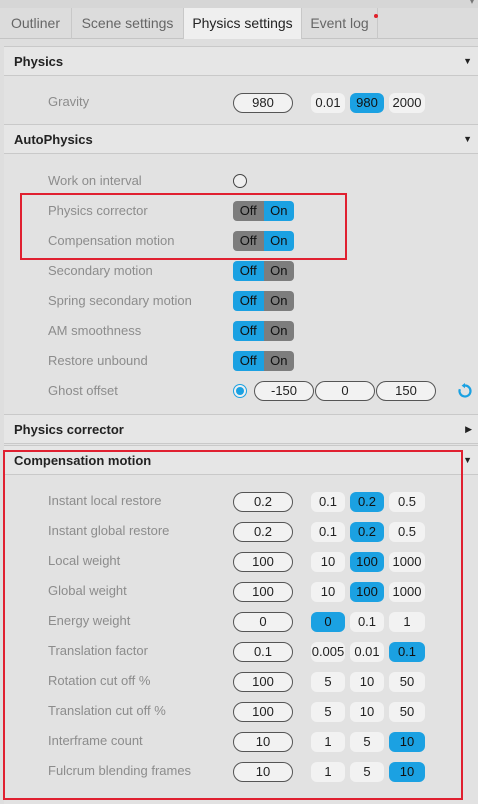 This screenshot has height=804, width=478. I want to click on cm-row-label: Instant global restore, so click(109, 530).